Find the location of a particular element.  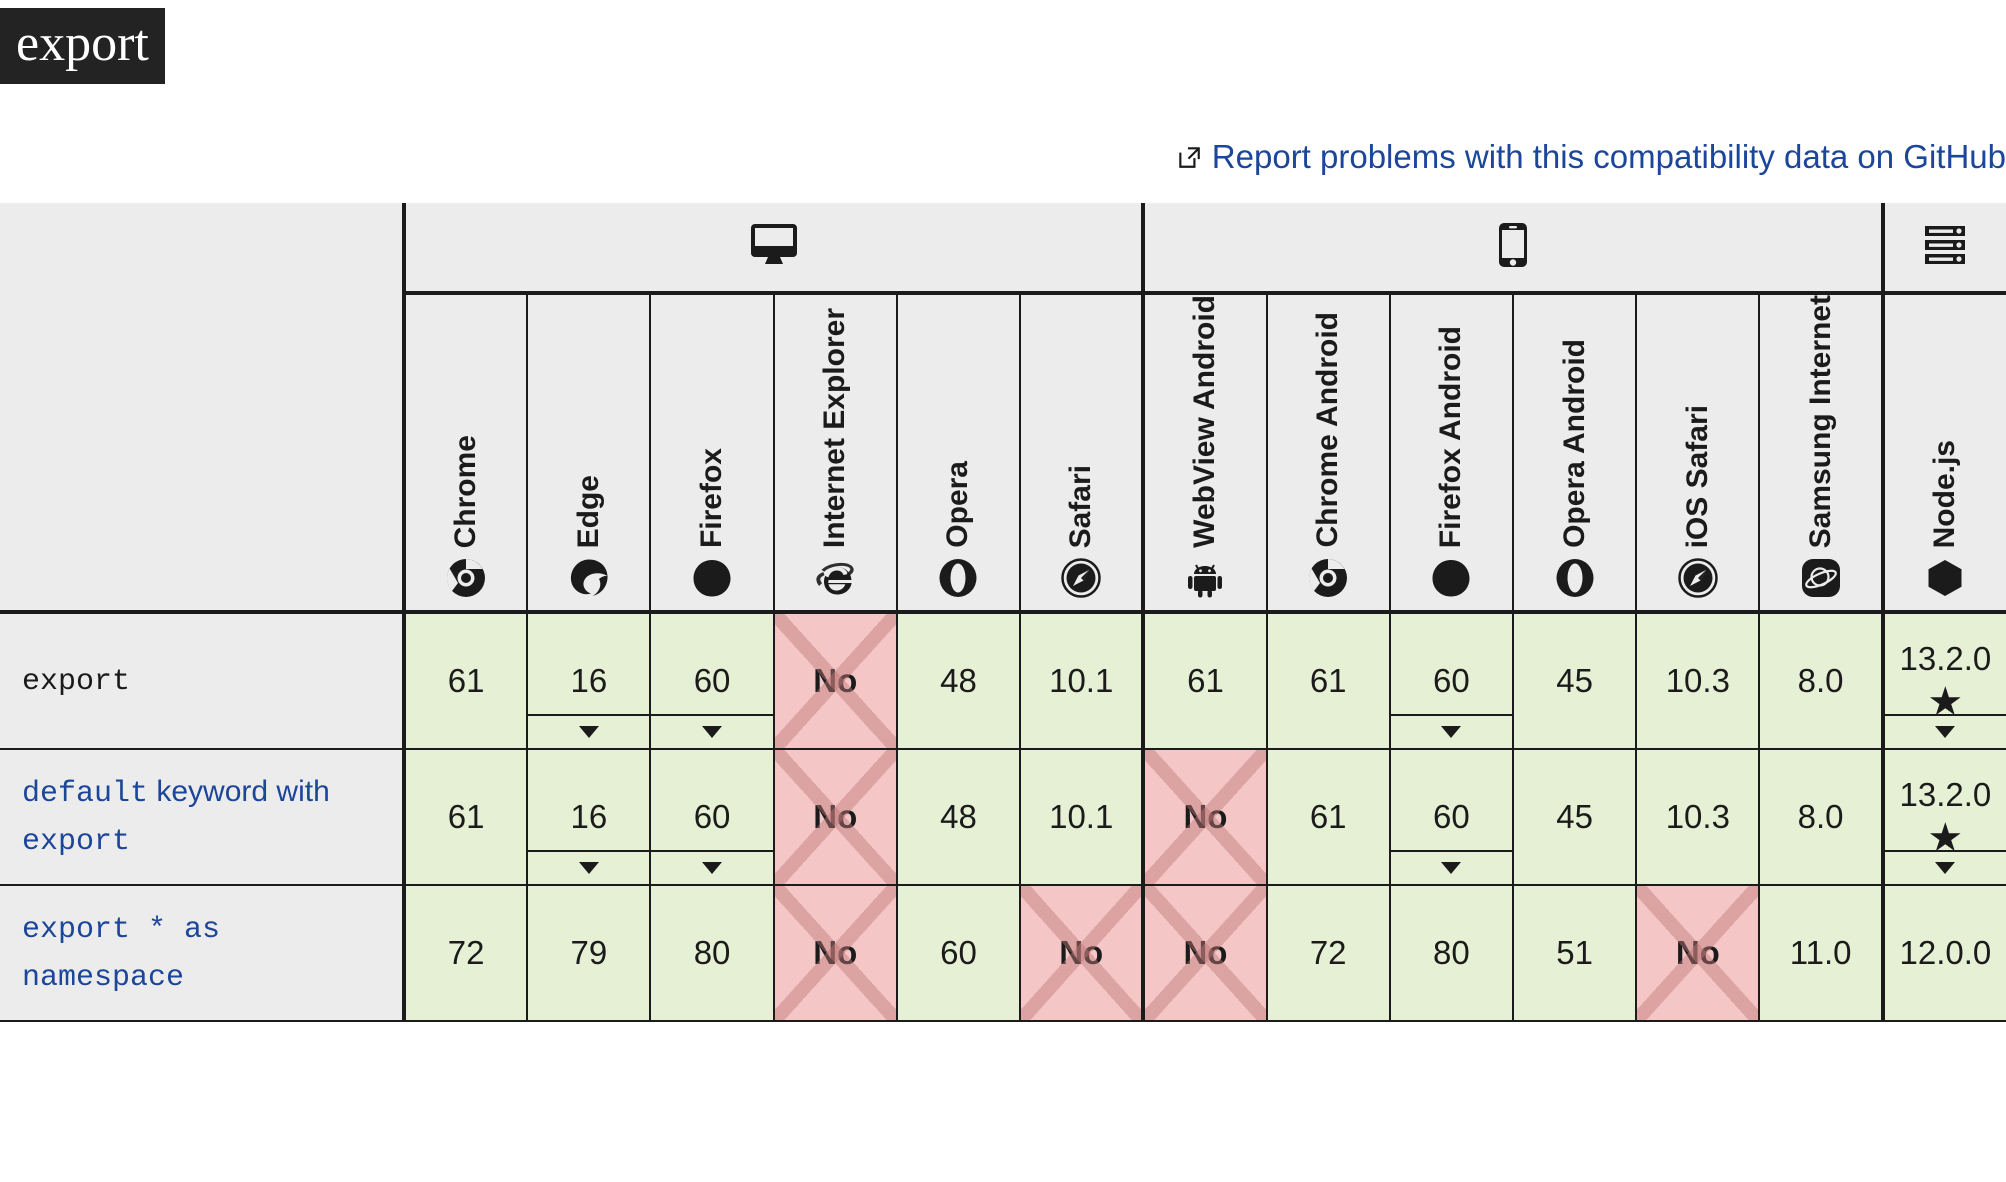

version-value: 10.3 is located at coordinates (1697, 816).